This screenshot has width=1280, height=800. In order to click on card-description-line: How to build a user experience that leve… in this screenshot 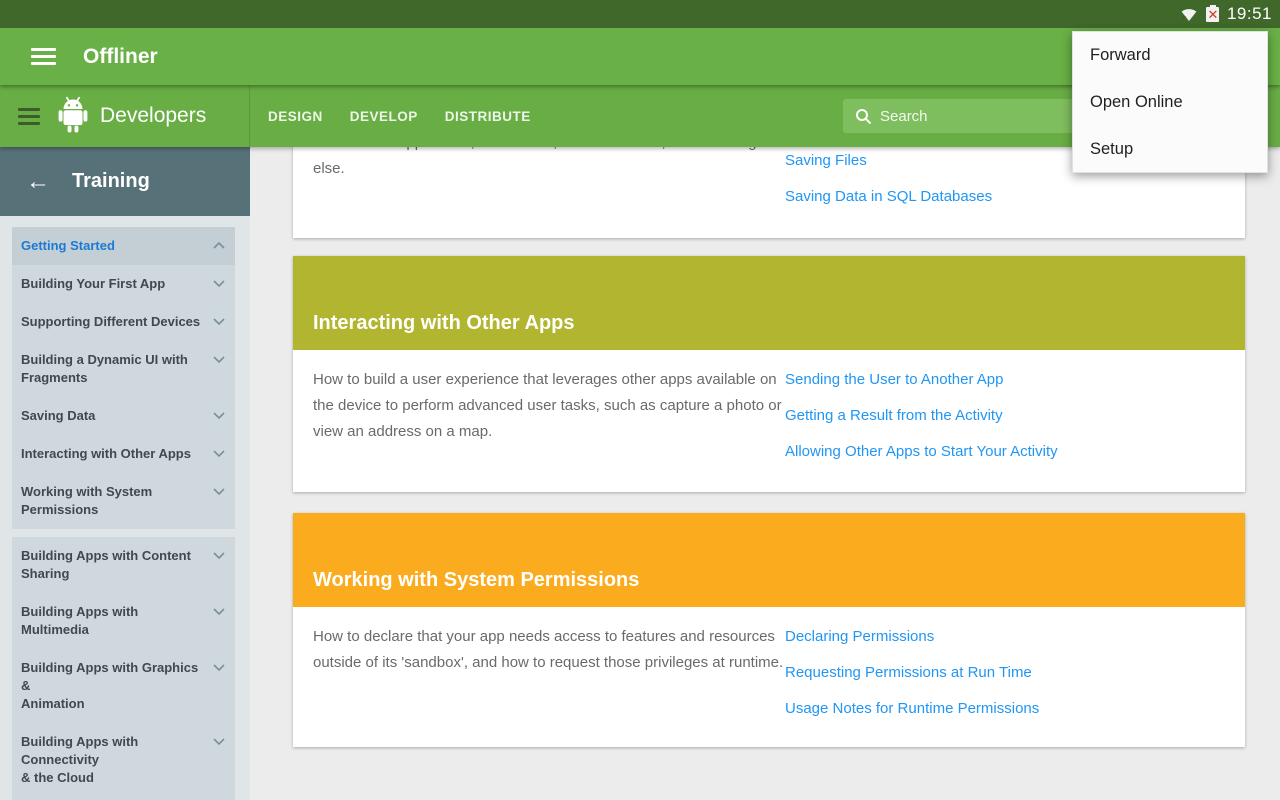, I will do `click(547, 405)`.